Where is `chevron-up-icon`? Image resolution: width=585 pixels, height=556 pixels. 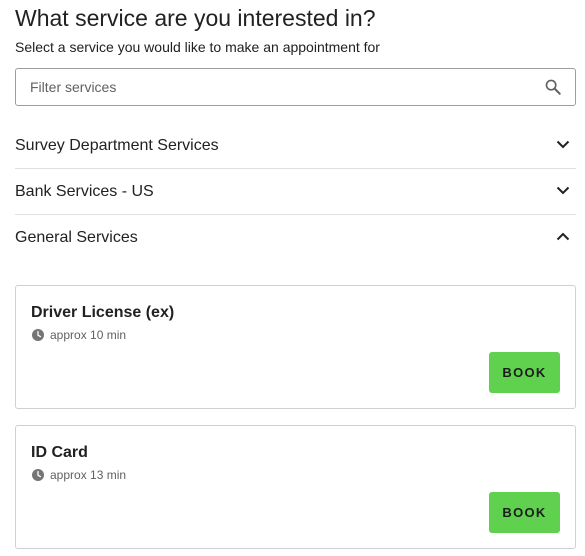 chevron-up-icon is located at coordinates (563, 236).